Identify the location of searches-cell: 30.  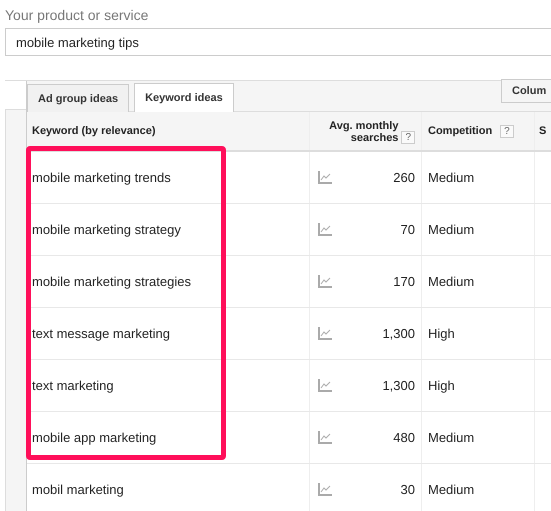
(407, 489).